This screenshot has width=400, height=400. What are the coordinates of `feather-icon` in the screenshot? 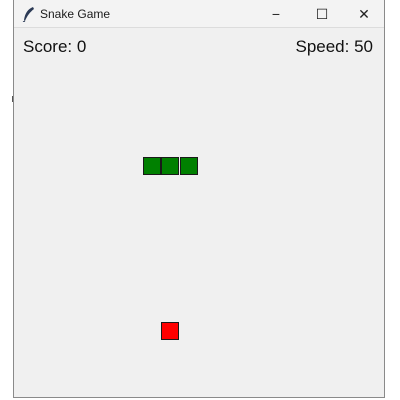 It's located at (28, 14).